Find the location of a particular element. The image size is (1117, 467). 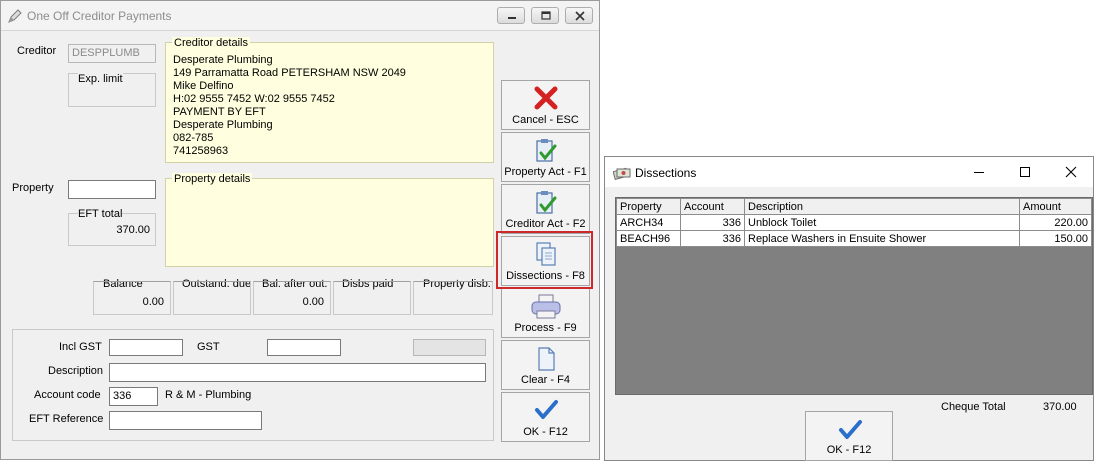

creditor-detail-line: 082-785 is located at coordinates (193, 138).